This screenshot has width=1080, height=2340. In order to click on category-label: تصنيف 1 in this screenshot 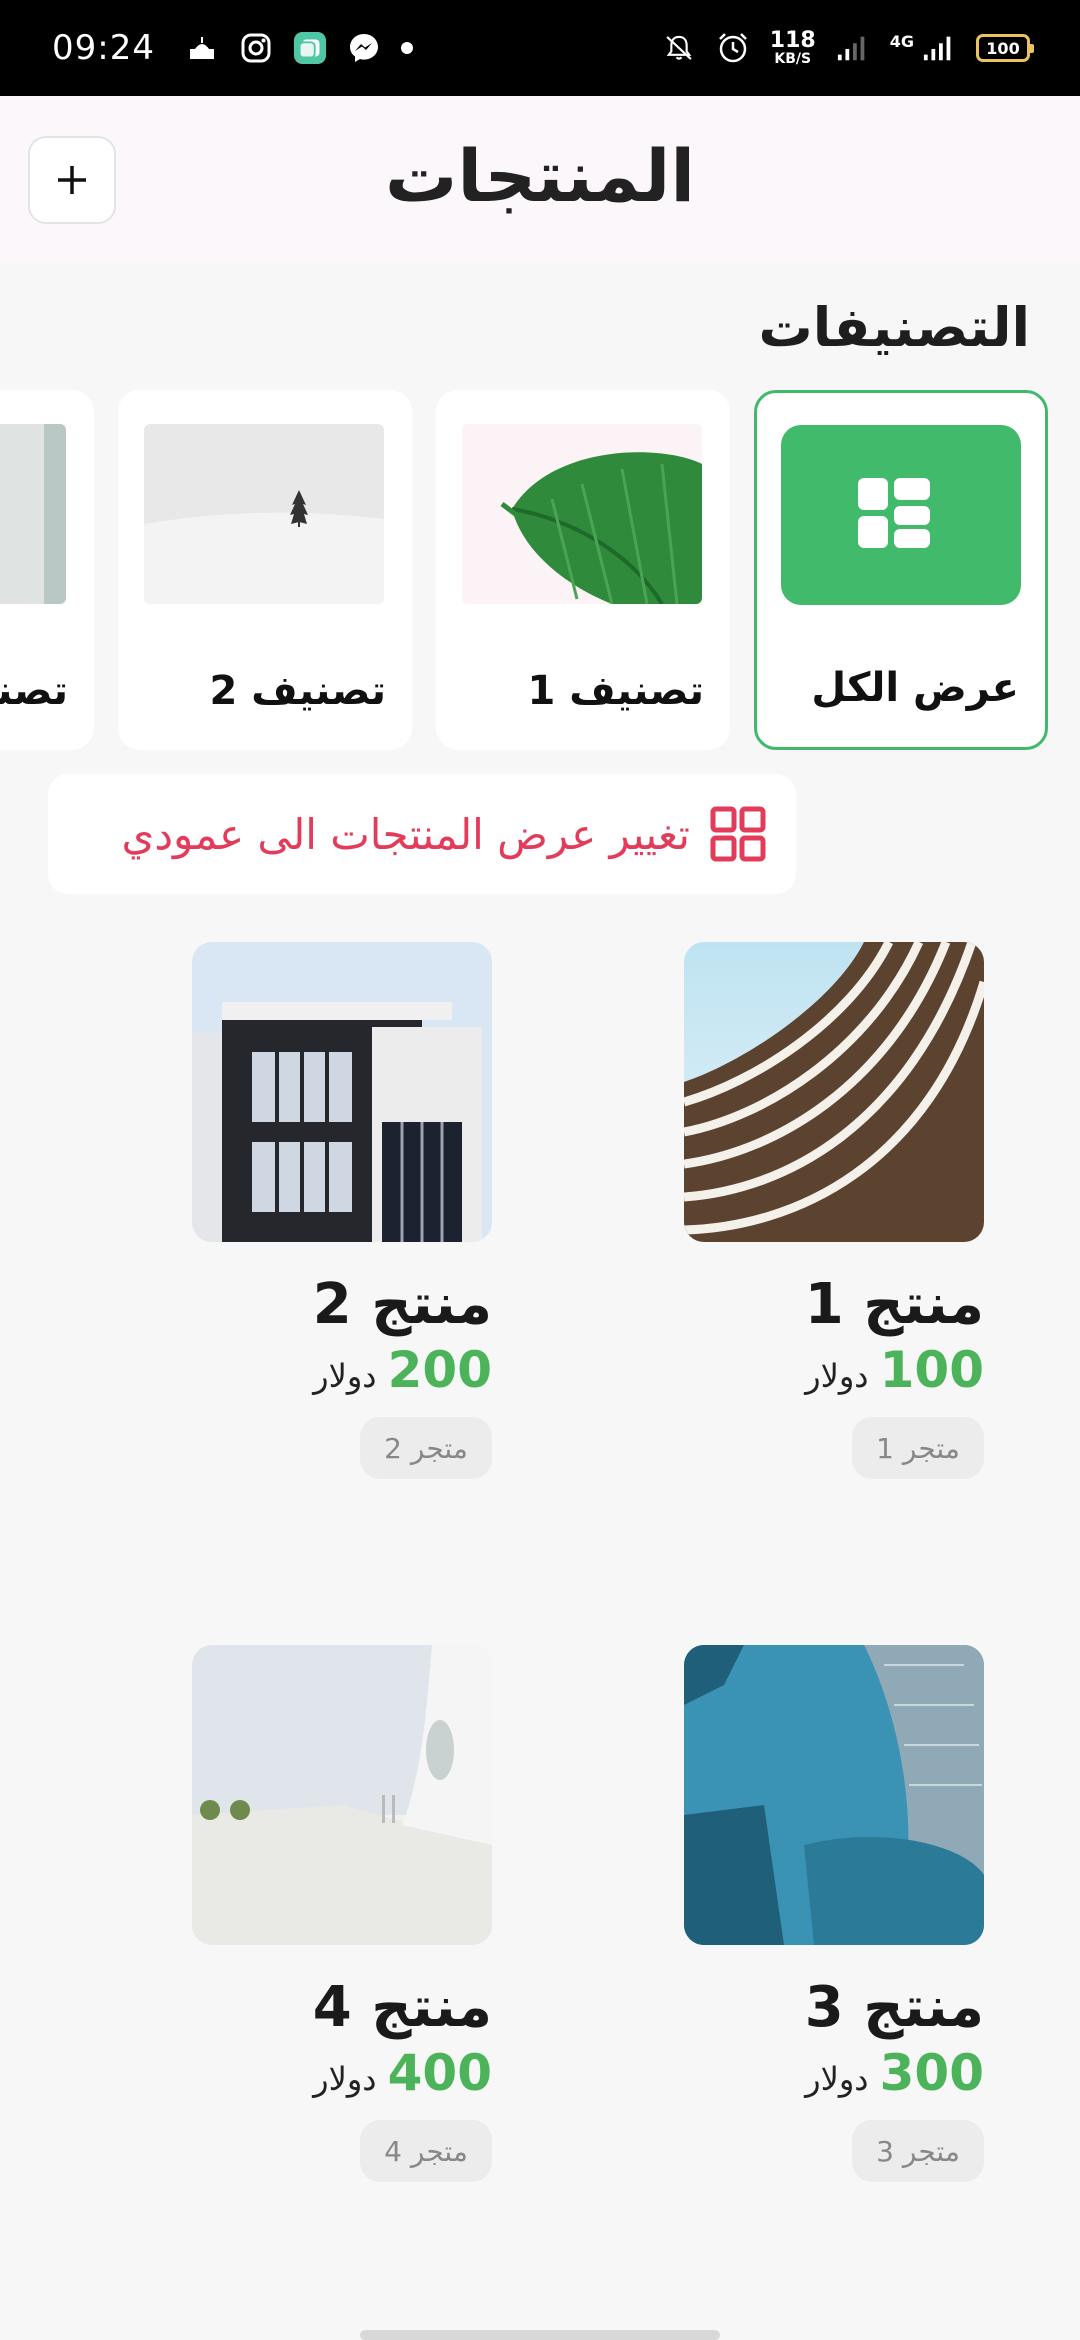, I will do `click(616, 691)`.